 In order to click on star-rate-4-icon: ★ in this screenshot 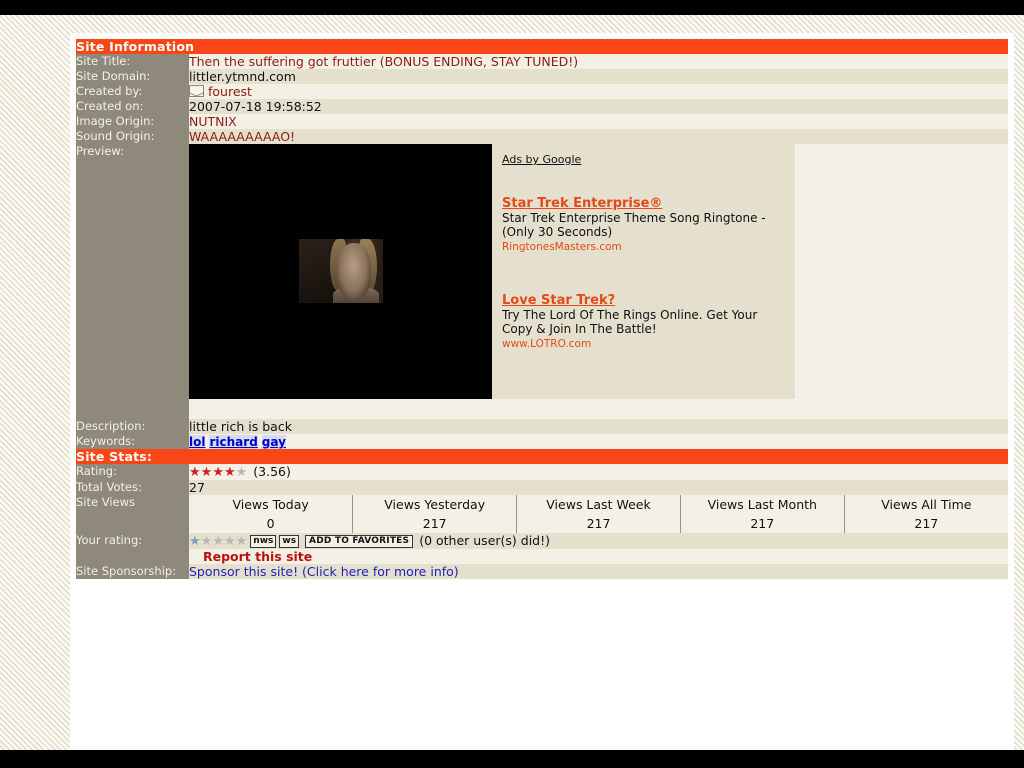, I will do `click(230, 541)`.